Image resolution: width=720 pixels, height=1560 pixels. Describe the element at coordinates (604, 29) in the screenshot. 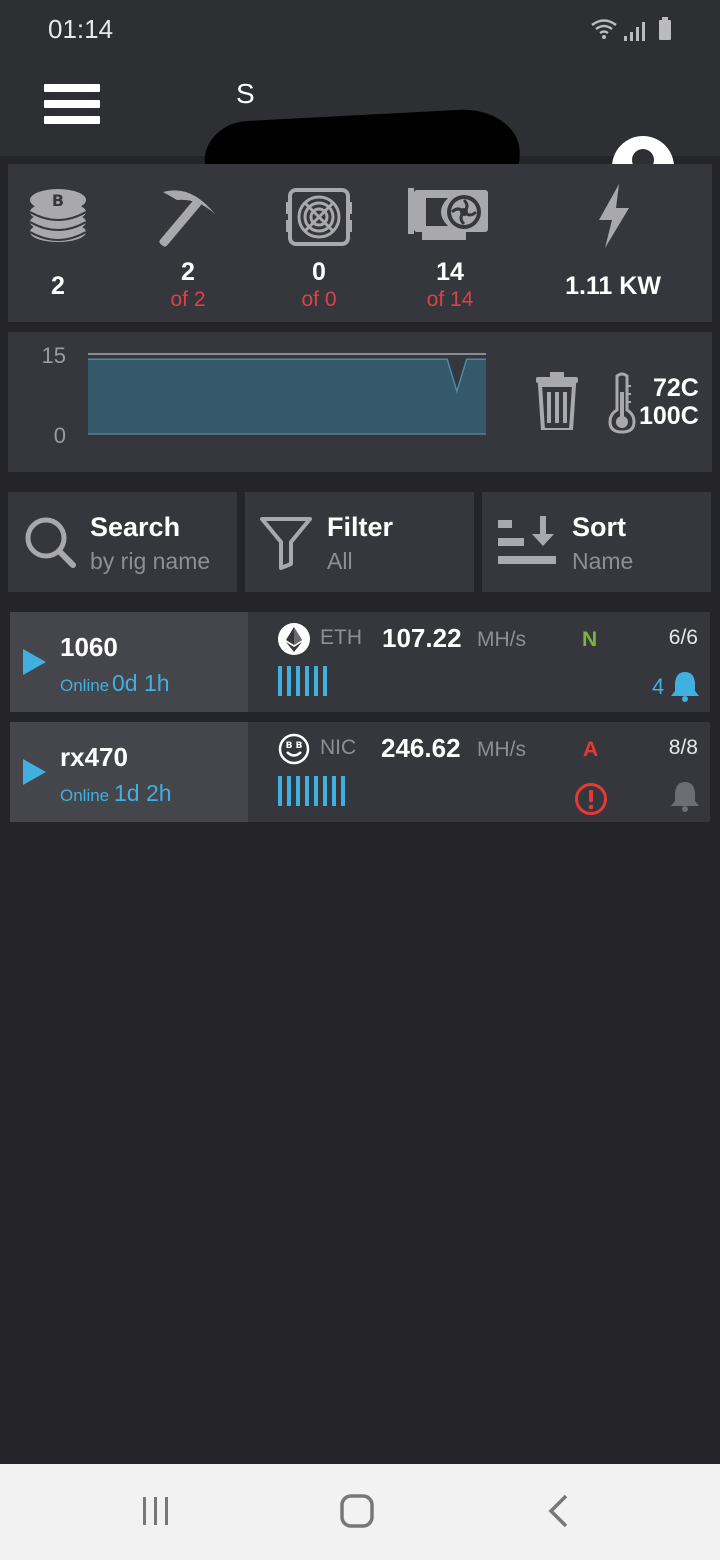

I see `wifi-icon` at that location.